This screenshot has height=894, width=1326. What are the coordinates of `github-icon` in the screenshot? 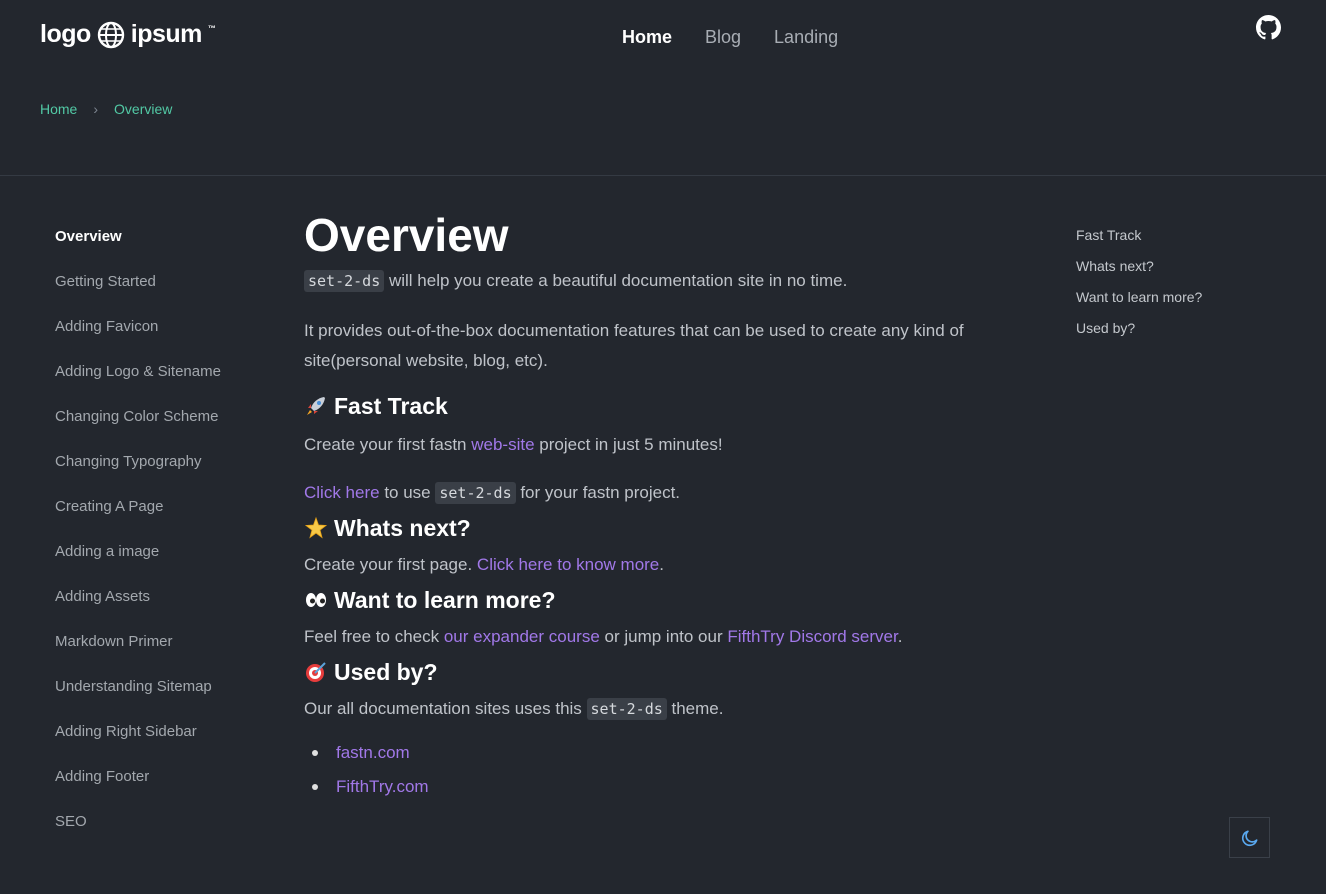 It's located at (1268, 27).